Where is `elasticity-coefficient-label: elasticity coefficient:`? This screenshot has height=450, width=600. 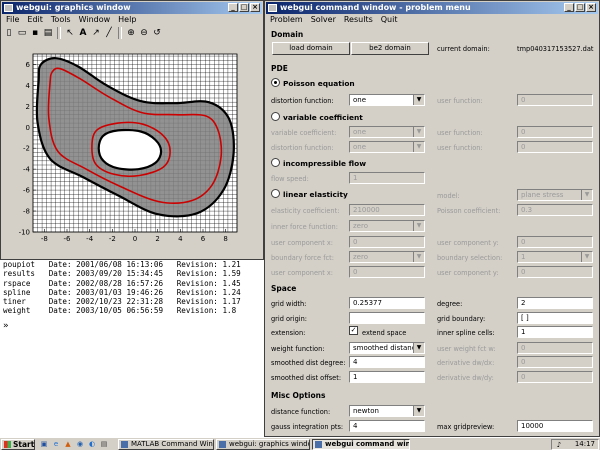
elasticity-coefficient-label: elasticity coefficient: is located at coordinates (305, 211).